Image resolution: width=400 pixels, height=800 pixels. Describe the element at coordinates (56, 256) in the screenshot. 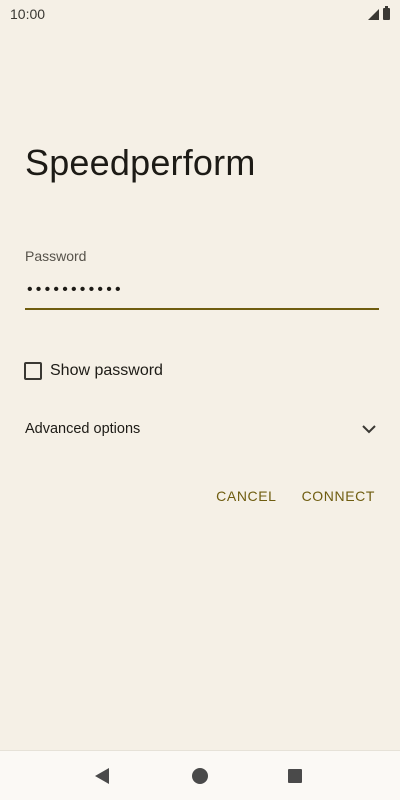

I see `password-label: Password` at that location.